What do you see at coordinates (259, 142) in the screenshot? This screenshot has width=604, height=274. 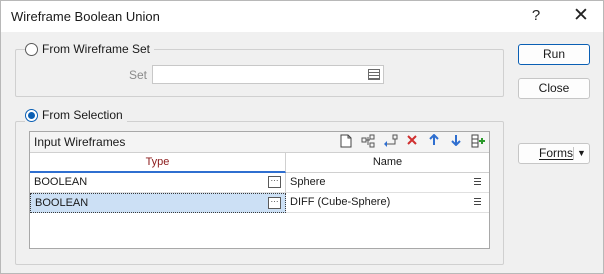 I see `grid-toolbar: Input Wireframes` at bounding box center [259, 142].